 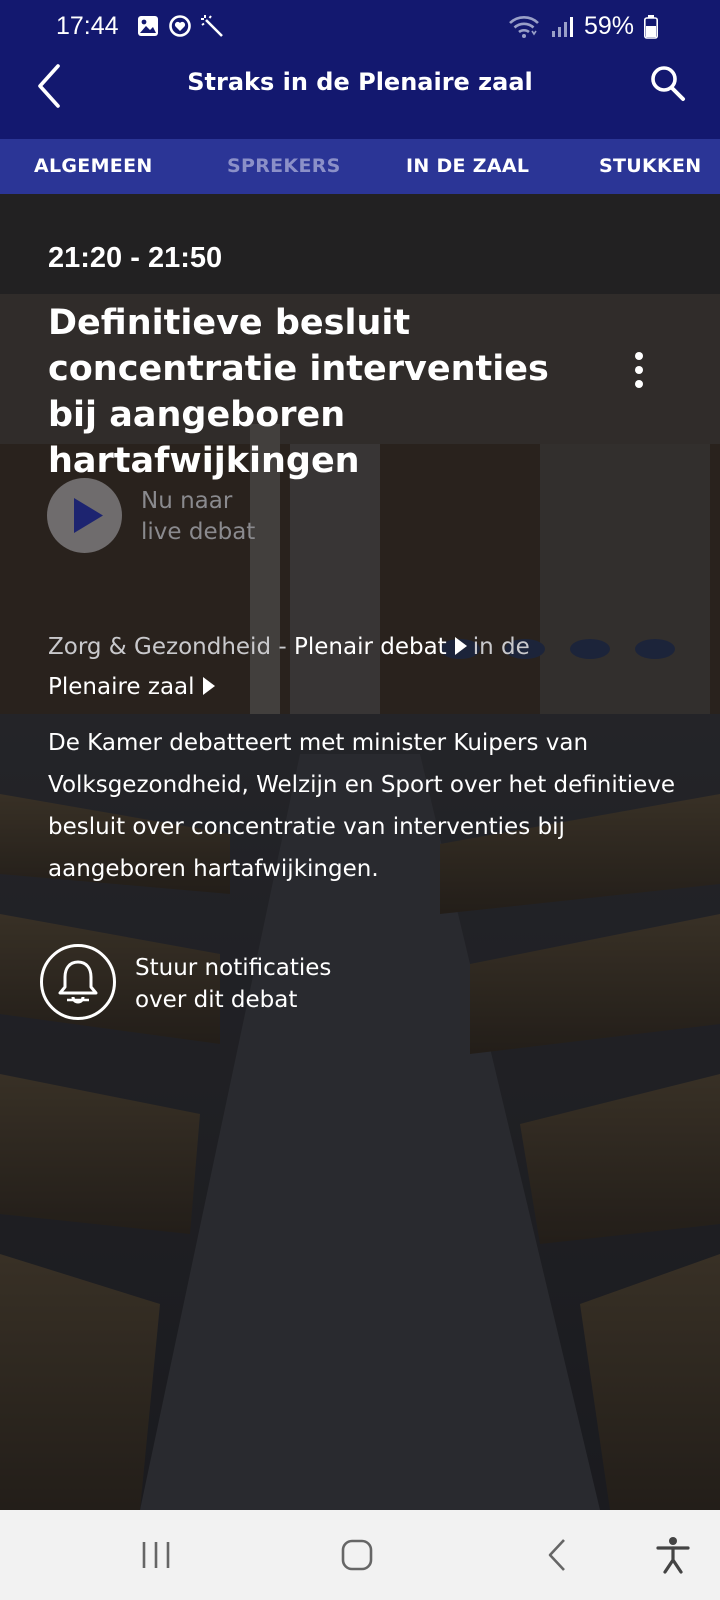 What do you see at coordinates (284, 166) in the screenshot?
I see `tab-sprekers: SPREKERS` at bounding box center [284, 166].